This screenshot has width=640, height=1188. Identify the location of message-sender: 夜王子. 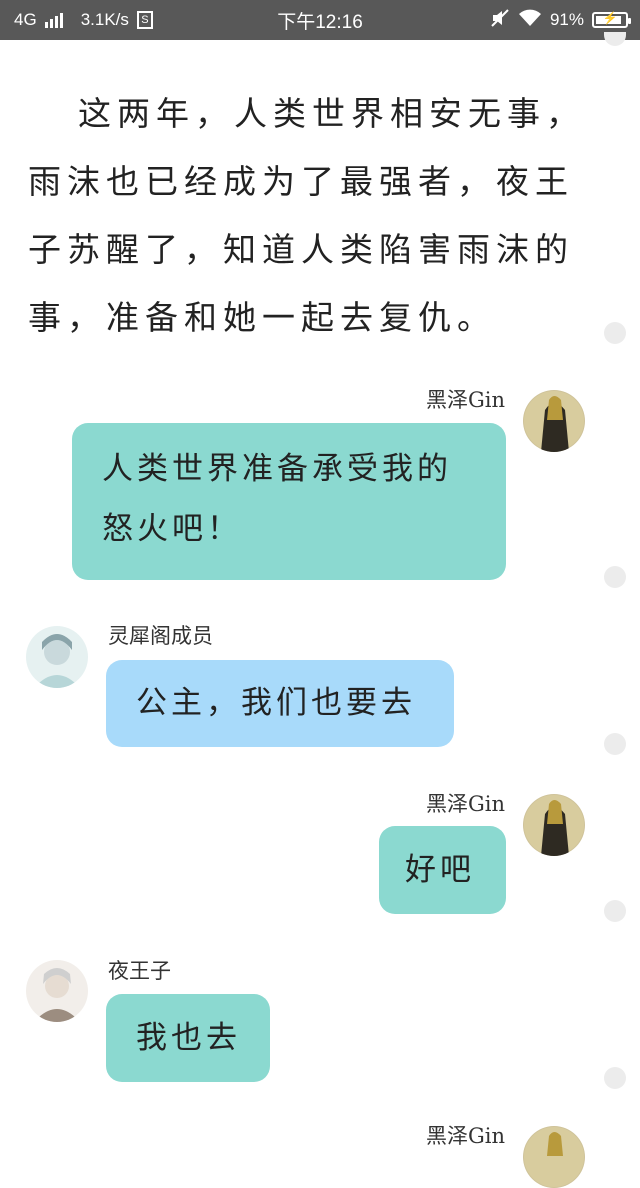
(139, 971).